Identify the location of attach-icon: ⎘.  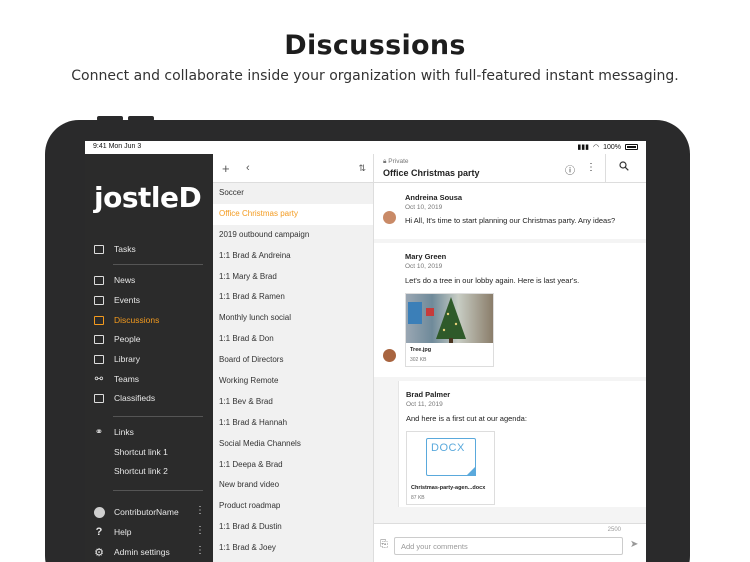
(384, 544).